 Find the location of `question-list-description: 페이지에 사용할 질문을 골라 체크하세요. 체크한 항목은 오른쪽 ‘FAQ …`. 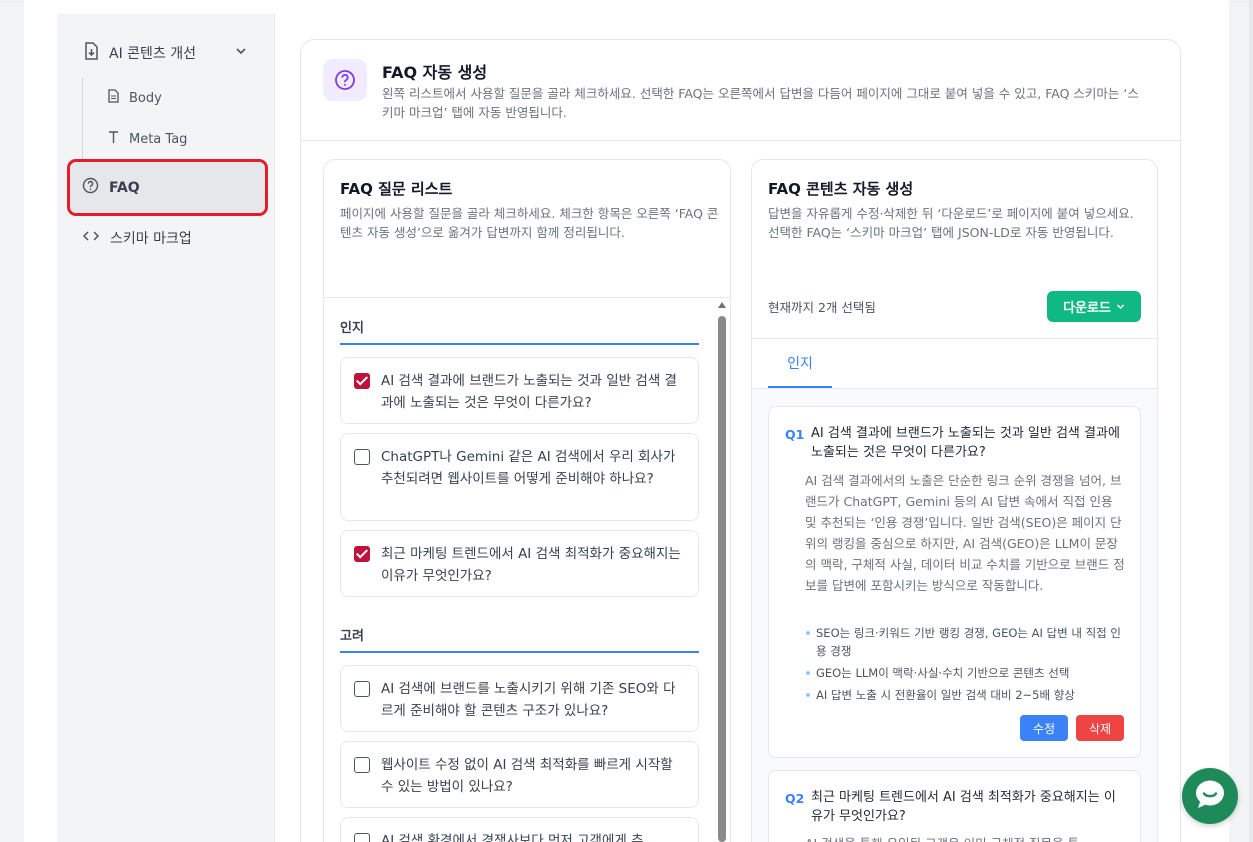

question-list-description: 페이지에 사용할 질문을 골라 체크하세요. 체크한 항목은 오른쪽 ‘FAQ … is located at coordinates (529, 223).